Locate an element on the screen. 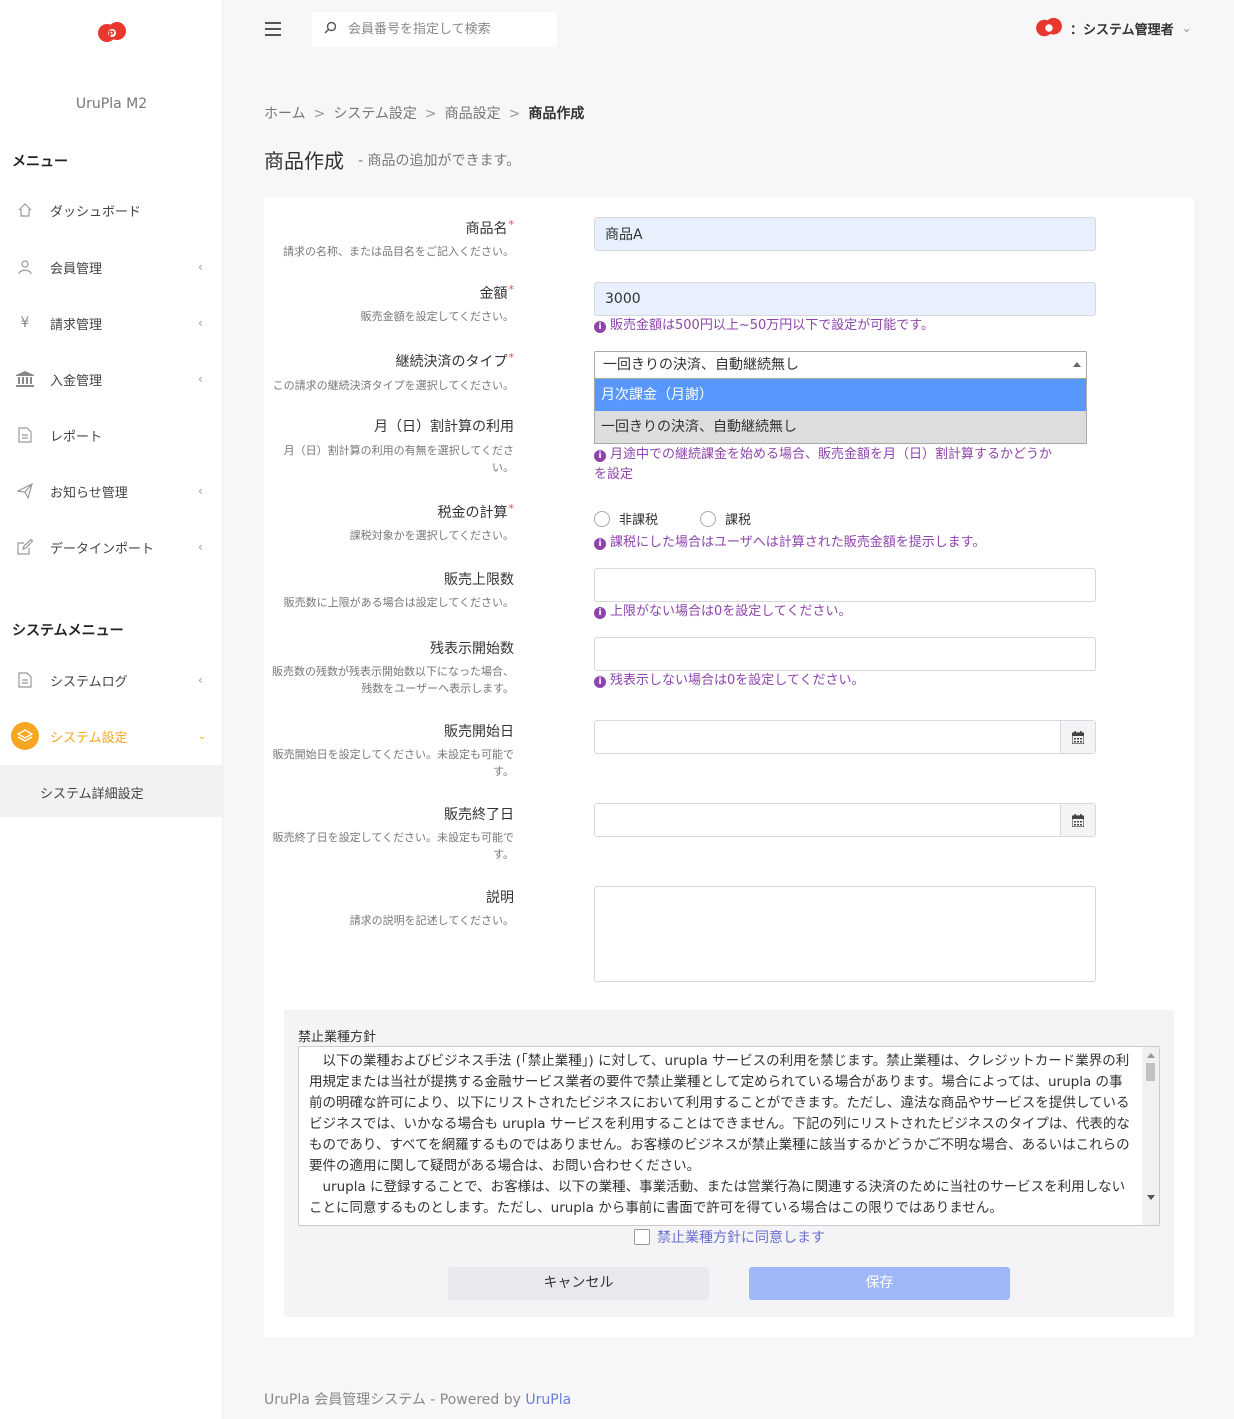  avatar is located at coordinates (1049, 27).